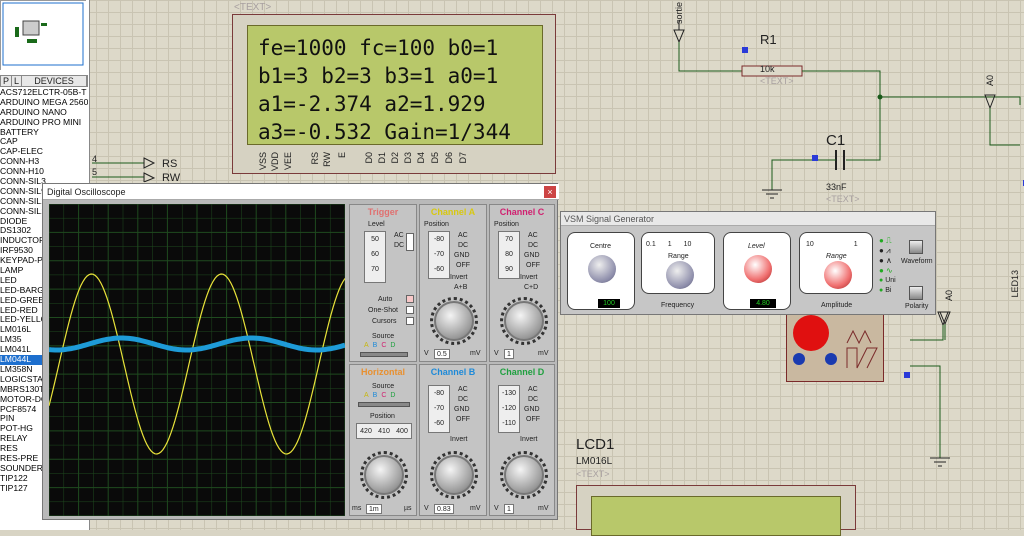 The height and width of the screenshot is (536, 1024). Describe the element at coordinates (529, 277) in the screenshot. I see `chc-invert: Invert` at that location.